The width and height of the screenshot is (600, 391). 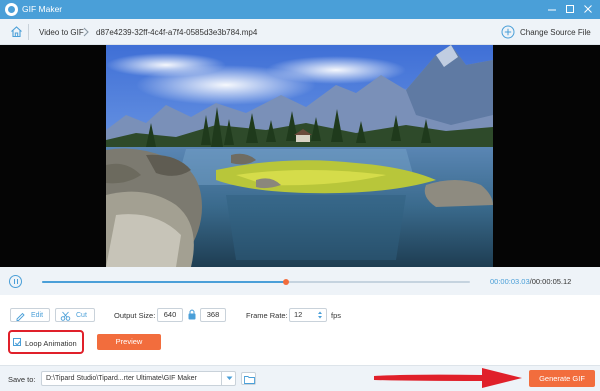 I want to click on time-display: 00:00:03.03/00:00:05.12, so click(x=530, y=281).